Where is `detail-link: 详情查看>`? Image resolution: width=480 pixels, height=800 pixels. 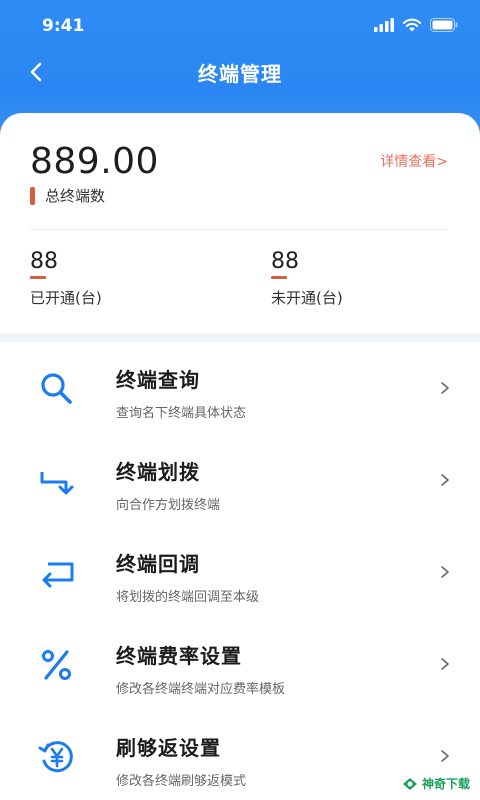
detail-link: 详情查看> is located at coordinates (414, 161).